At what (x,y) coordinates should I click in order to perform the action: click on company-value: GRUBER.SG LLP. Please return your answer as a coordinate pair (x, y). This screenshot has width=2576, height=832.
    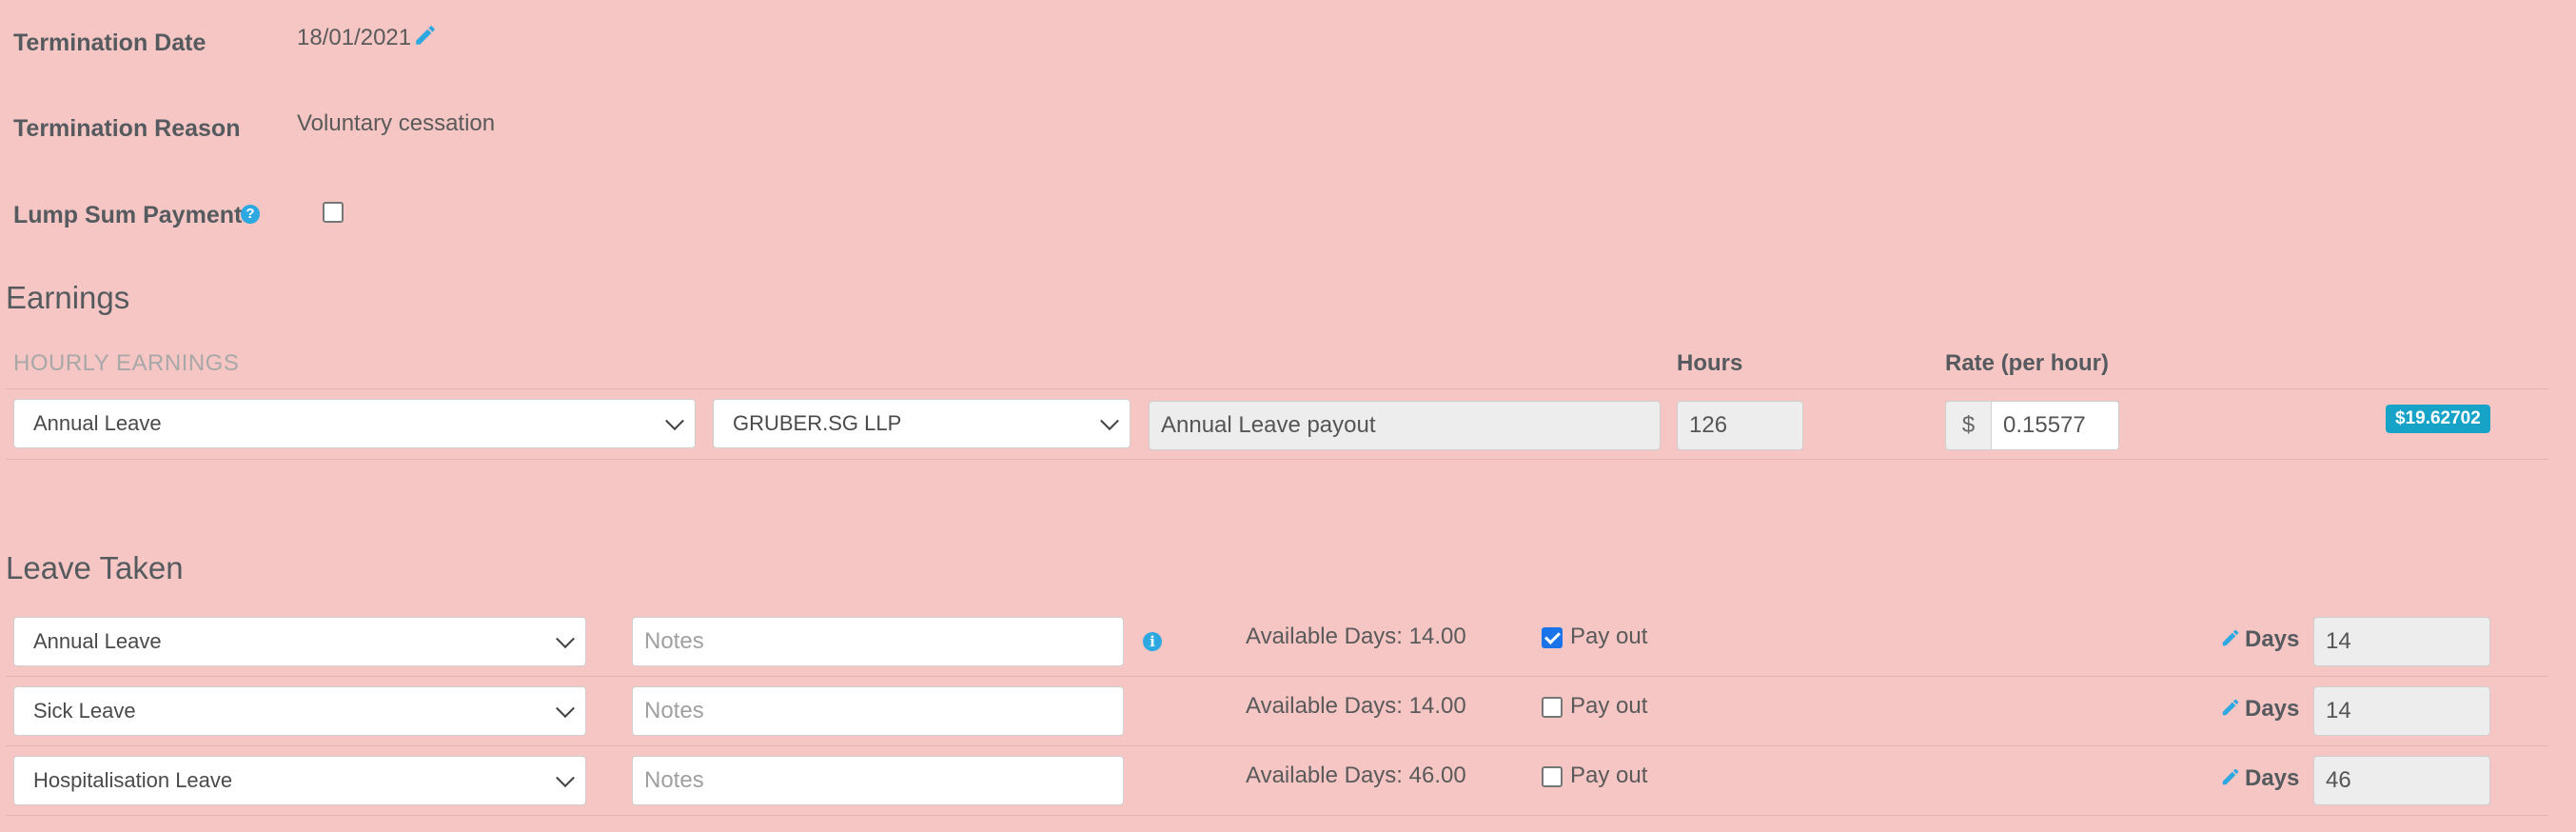
    Looking at the image, I should click on (817, 423).